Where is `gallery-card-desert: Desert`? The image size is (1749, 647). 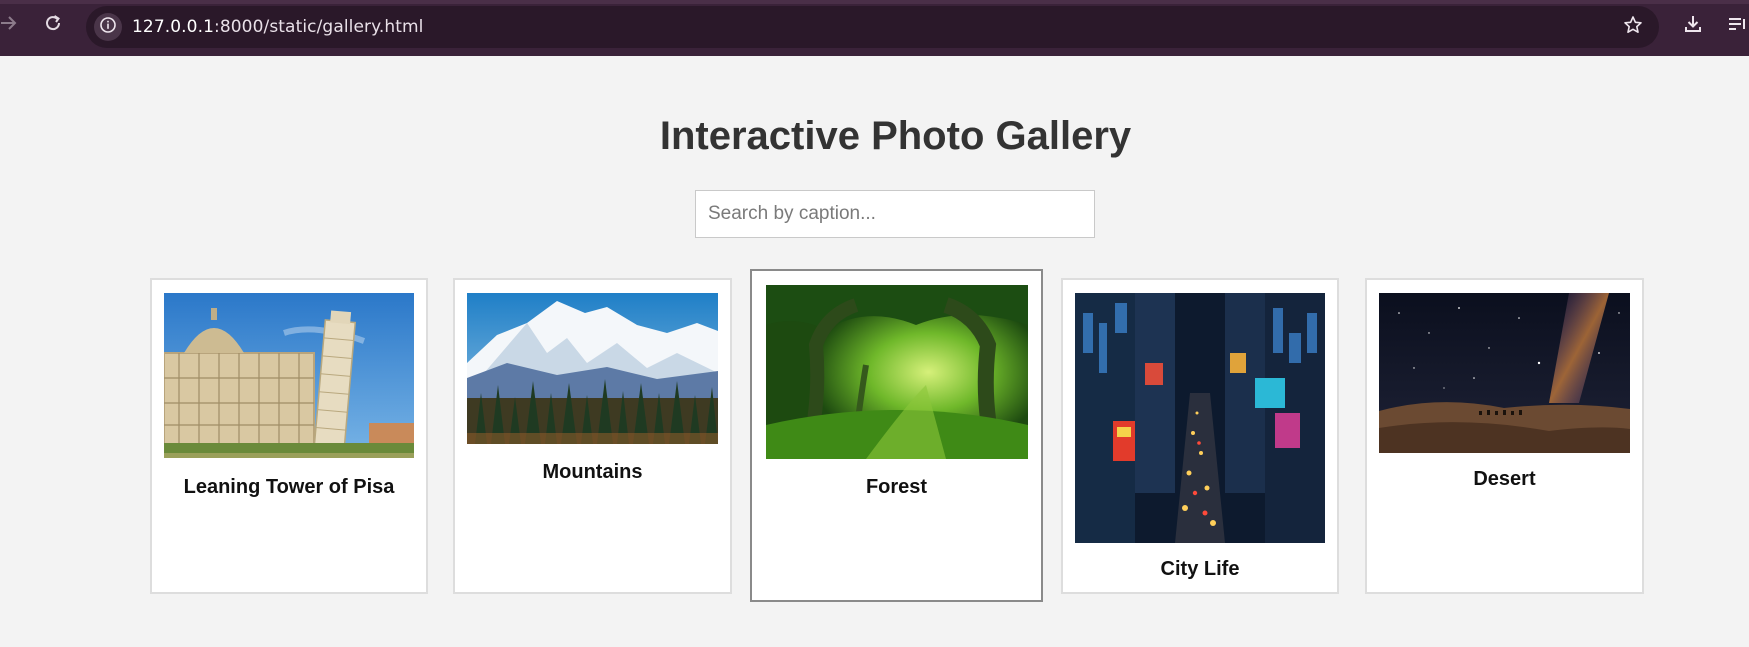
gallery-card-desert: Desert is located at coordinates (1504, 436).